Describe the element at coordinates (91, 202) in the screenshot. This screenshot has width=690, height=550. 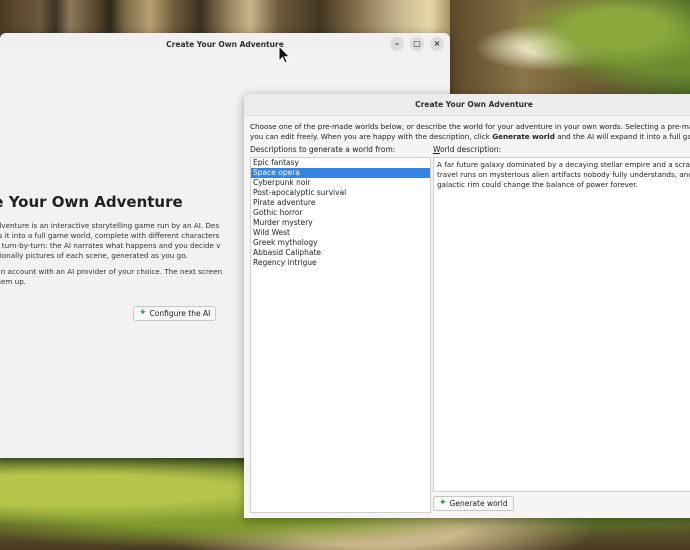
I see `welcome-heading: ate Your Own Adventure` at that location.